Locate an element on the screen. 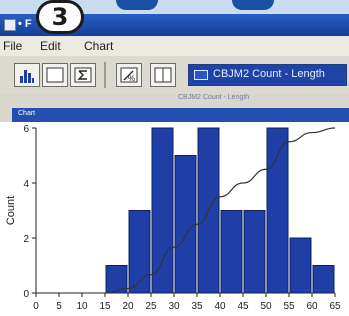 The width and height of the screenshot is (349, 316). table-icon is located at coordinates (55, 75).